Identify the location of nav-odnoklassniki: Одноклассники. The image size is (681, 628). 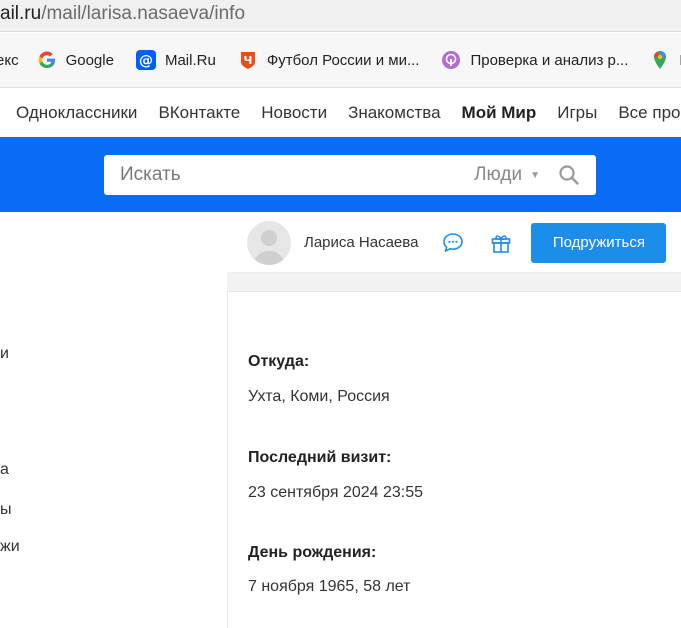
(76, 113).